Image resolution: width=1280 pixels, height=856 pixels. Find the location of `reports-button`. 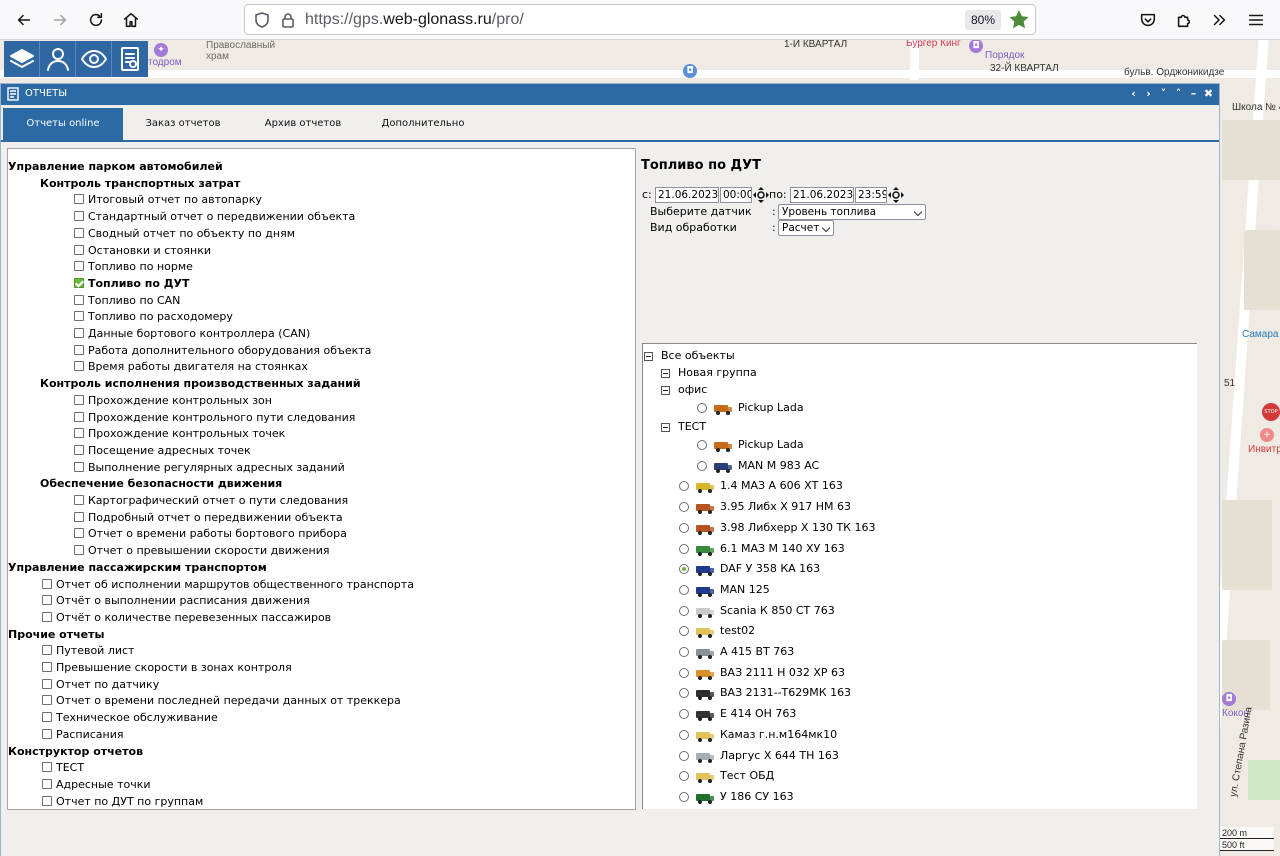

reports-button is located at coordinates (130, 59).